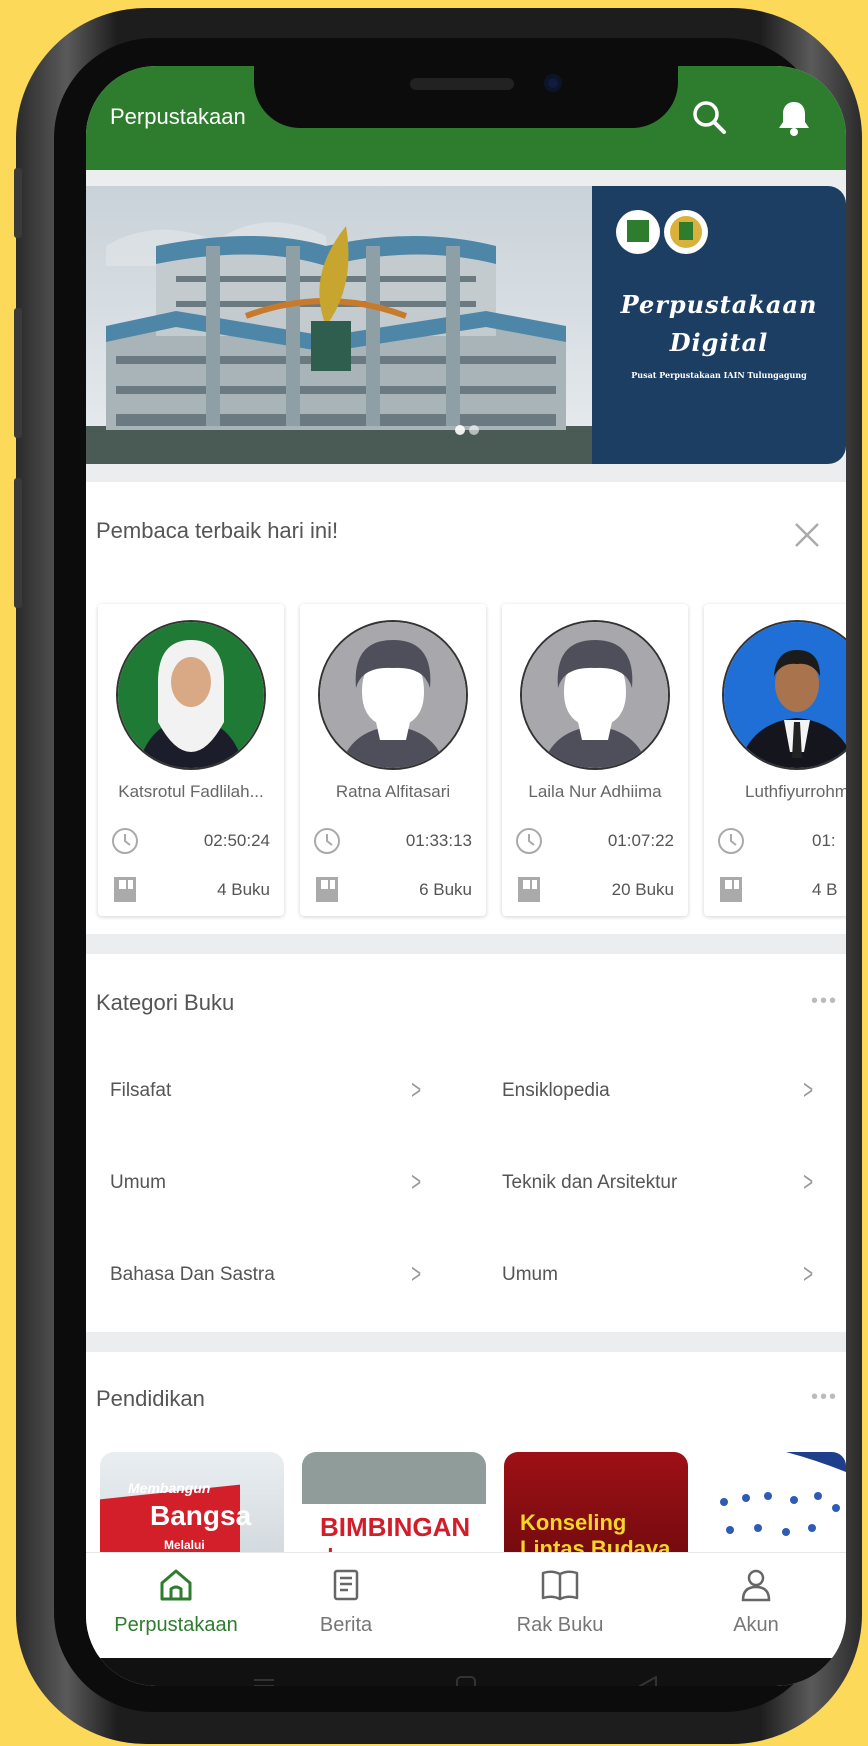  What do you see at coordinates (192, 1274) in the screenshot?
I see `category-label: Bahasa Dan Sastra` at bounding box center [192, 1274].